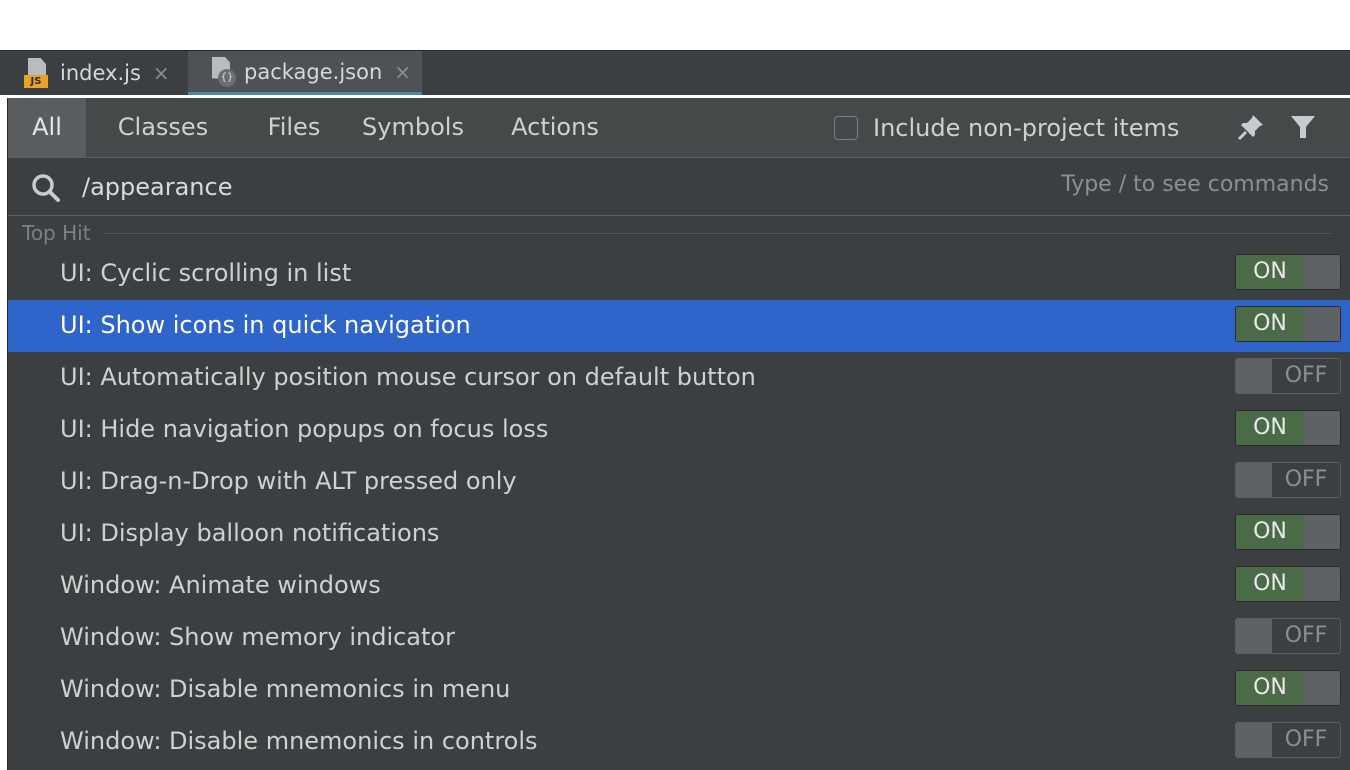 This screenshot has width=1350, height=770. Describe the element at coordinates (1195, 184) in the screenshot. I see `search-hint: Type / to see commands` at that location.